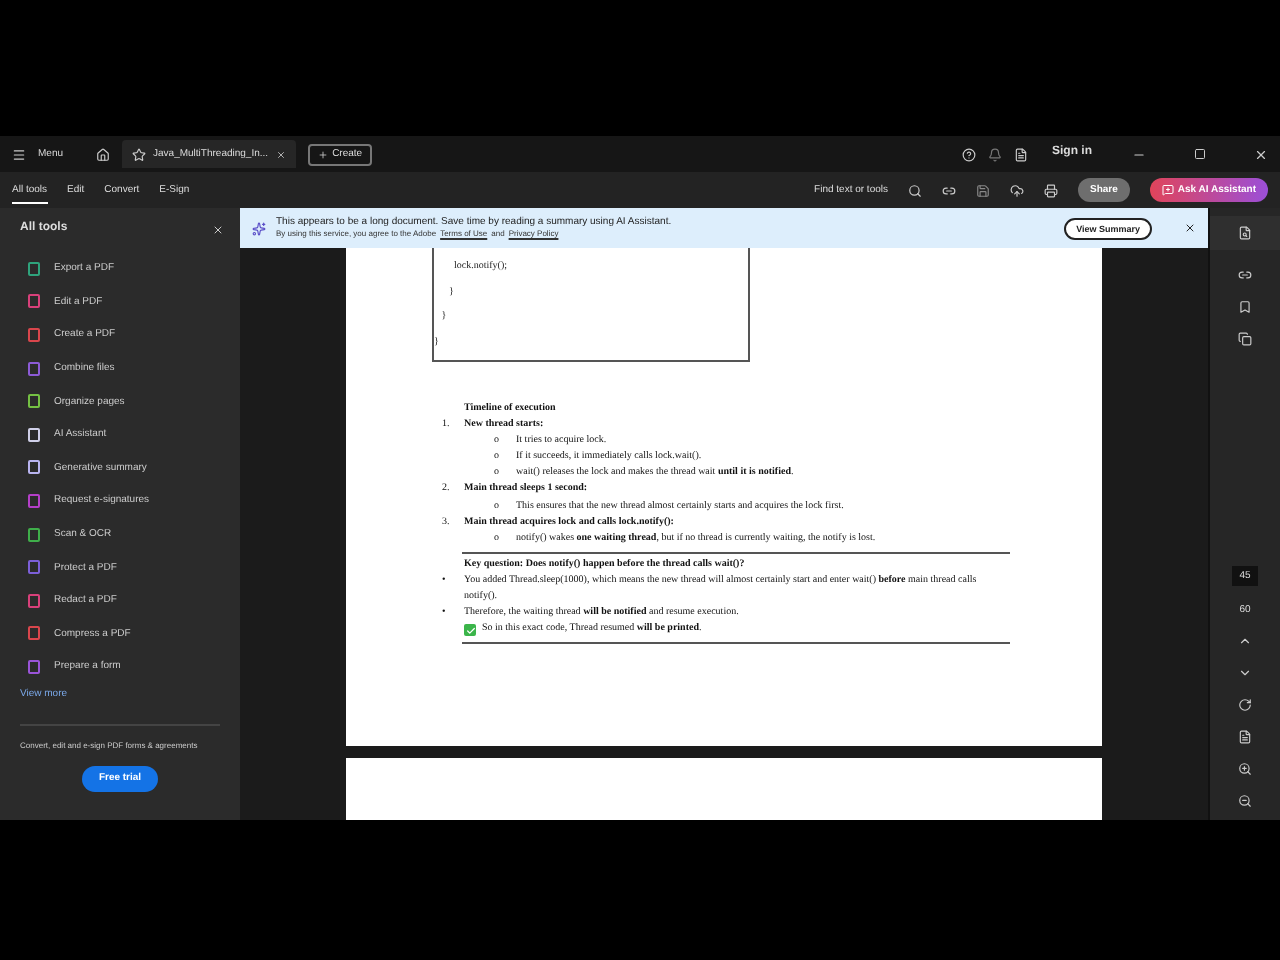 The width and height of the screenshot is (1280, 960). What do you see at coordinates (1245, 769) in the screenshot?
I see `zoom-in-icon` at bounding box center [1245, 769].